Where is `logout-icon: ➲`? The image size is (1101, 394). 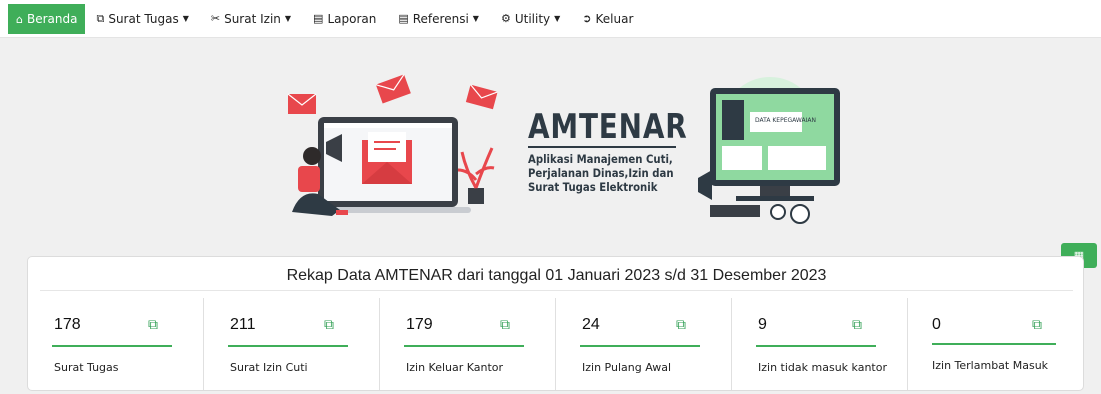 logout-icon: ➲ is located at coordinates (587, 18).